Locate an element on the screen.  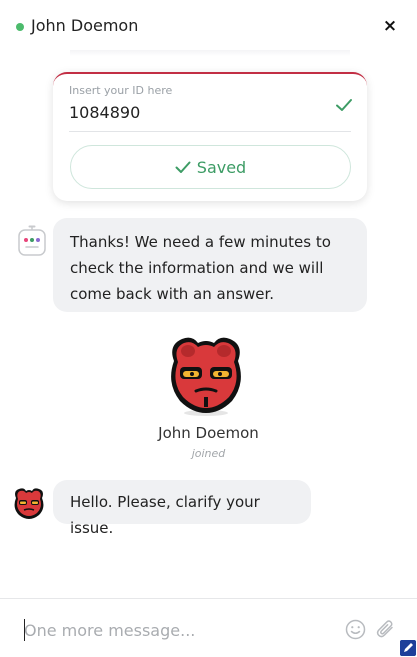
attachment-icon is located at coordinates (385, 629).